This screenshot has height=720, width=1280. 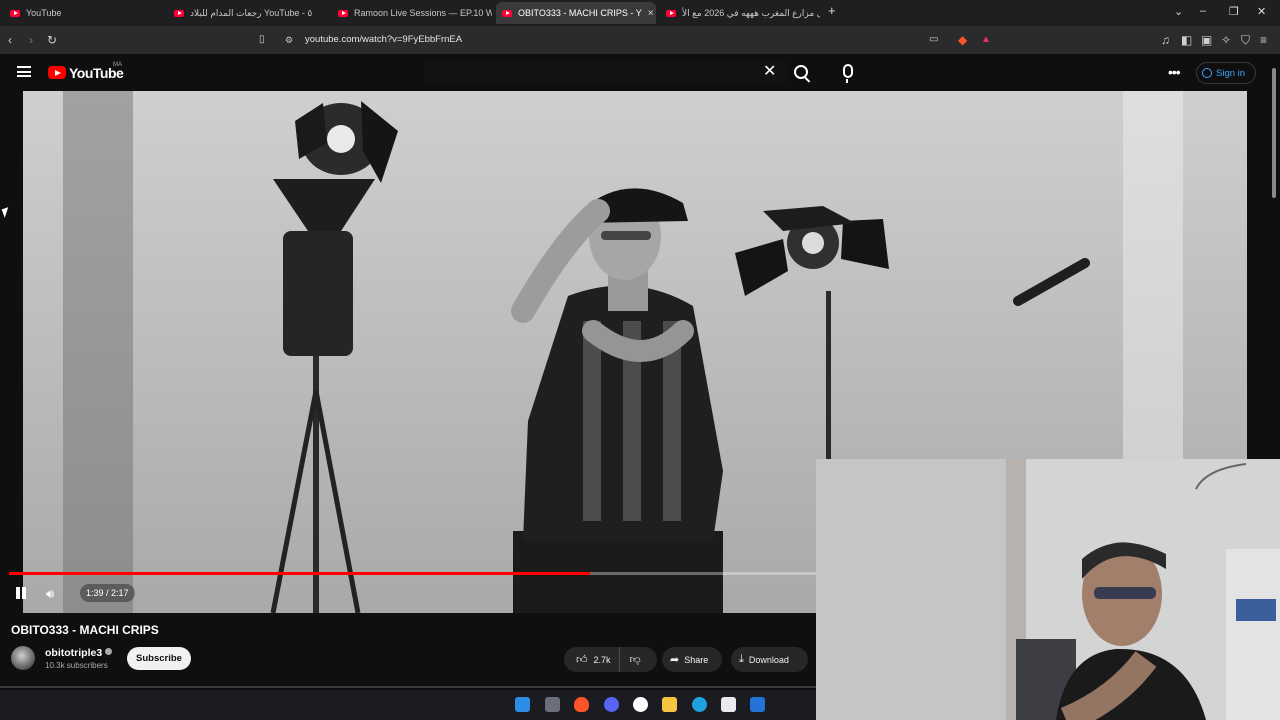 What do you see at coordinates (84, 13) in the screenshot?
I see `browser-tab-youtube: YouTube` at bounding box center [84, 13].